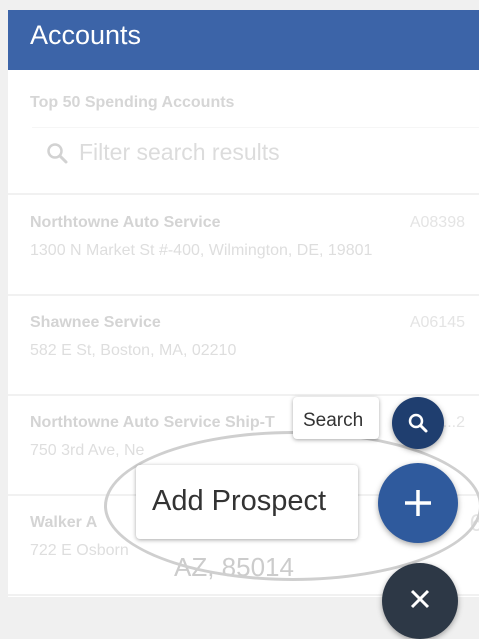 Image resolution: width=479 pixels, height=639 pixels. What do you see at coordinates (132, 102) in the screenshot?
I see `section-title: Top 50 Spending Accounts` at bounding box center [132, 102].